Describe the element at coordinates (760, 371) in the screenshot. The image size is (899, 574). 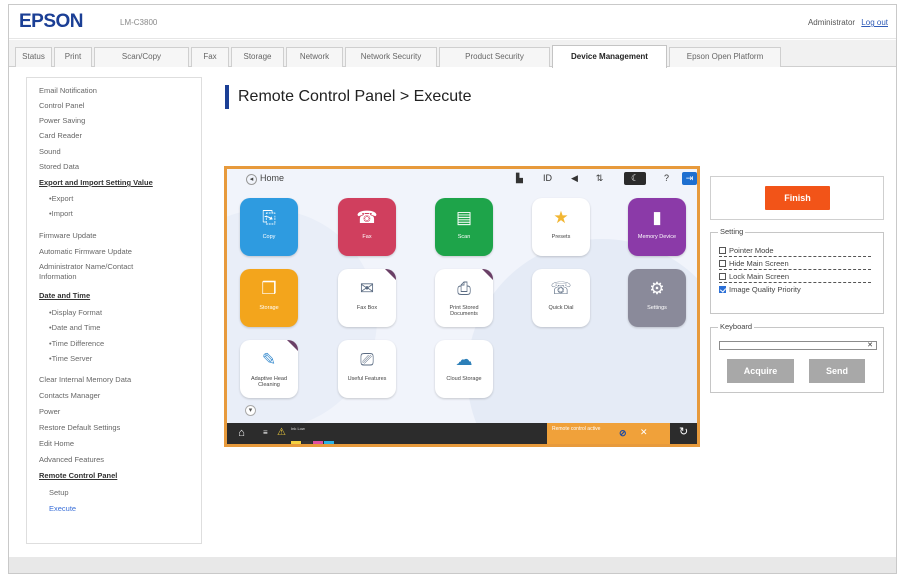
I see `acquire-button: Acquire` at that location.